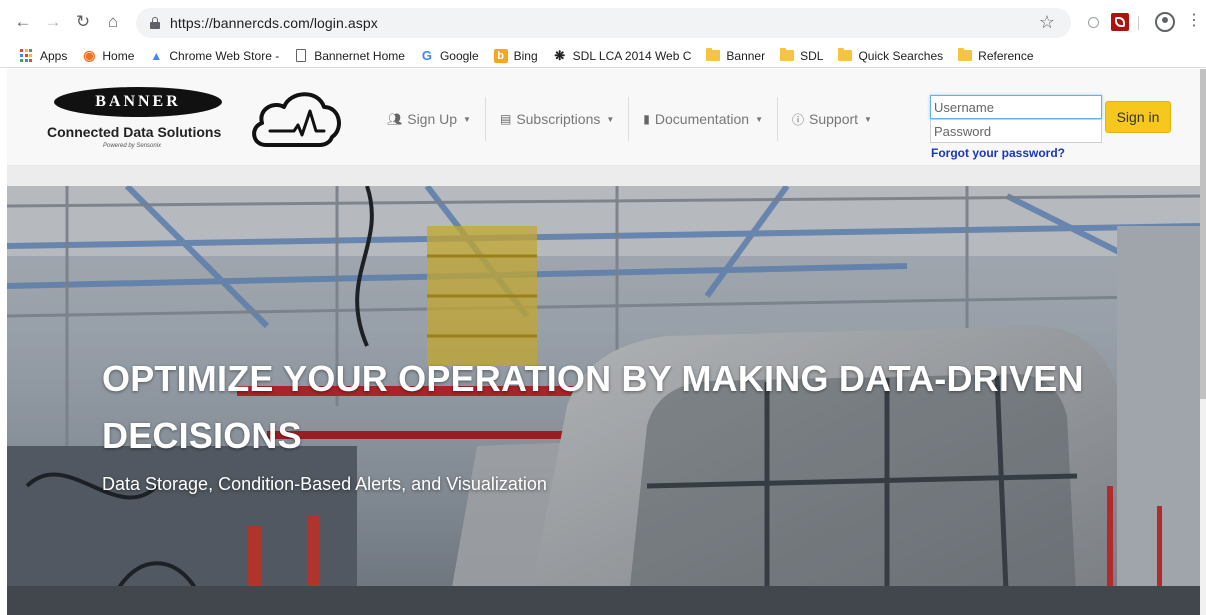 The width and height of the screenshot is (1206, 615). Describe the element at coordinates (138, 102) in the screenshot. I see `banner-wordmark: BANNER` at that location.